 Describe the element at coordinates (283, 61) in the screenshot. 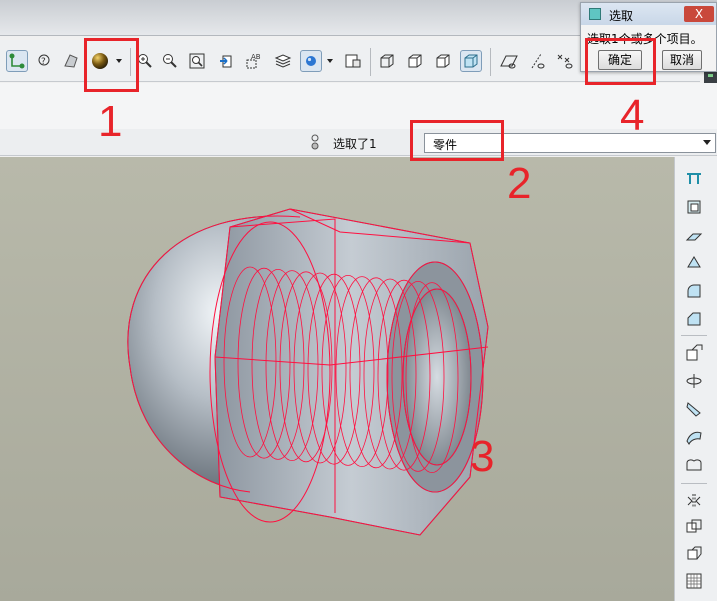

I see `layers-icon` at that location.